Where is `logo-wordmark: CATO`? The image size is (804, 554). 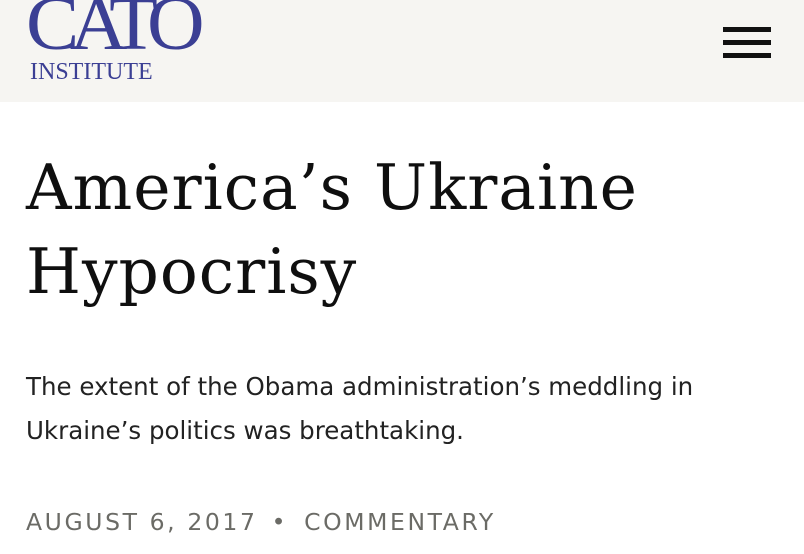
logo-wordmark: CATO is located at coordinates (115, 33).